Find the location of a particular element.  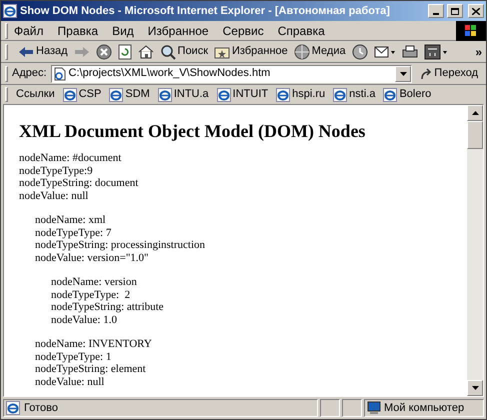

edit-icon is located at coordinates (436, 52).